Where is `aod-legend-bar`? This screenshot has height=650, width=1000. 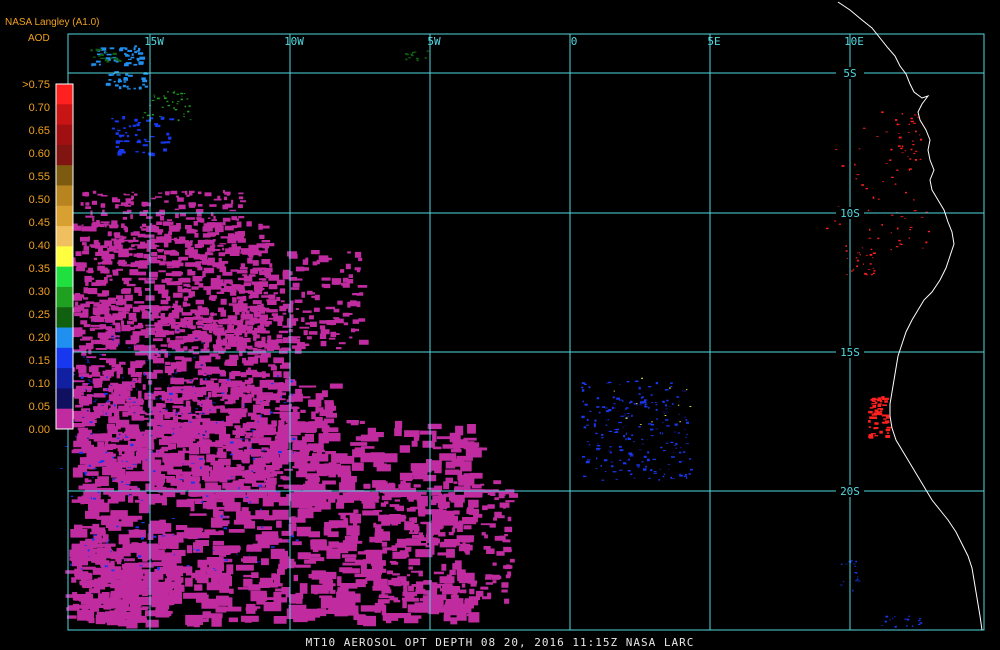 aod-legend-bar is located at coordinates (64, 256).